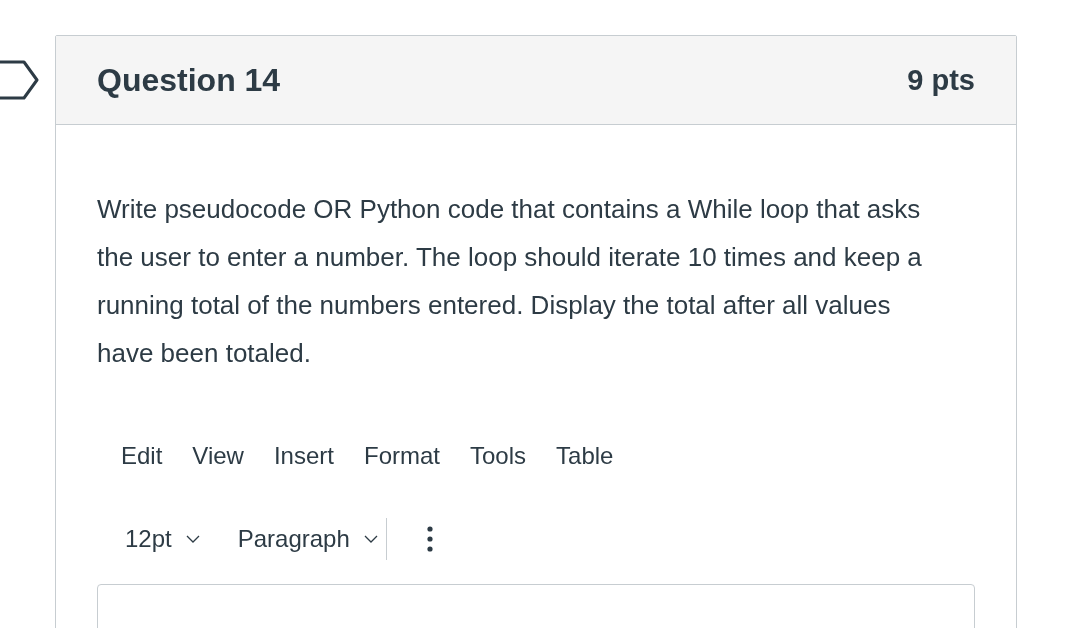 The height and width of the screenshot is (628, 1082). Describe the element at coordinates (429, 539) in the screenshot. I see `more-options-icon` at that location.